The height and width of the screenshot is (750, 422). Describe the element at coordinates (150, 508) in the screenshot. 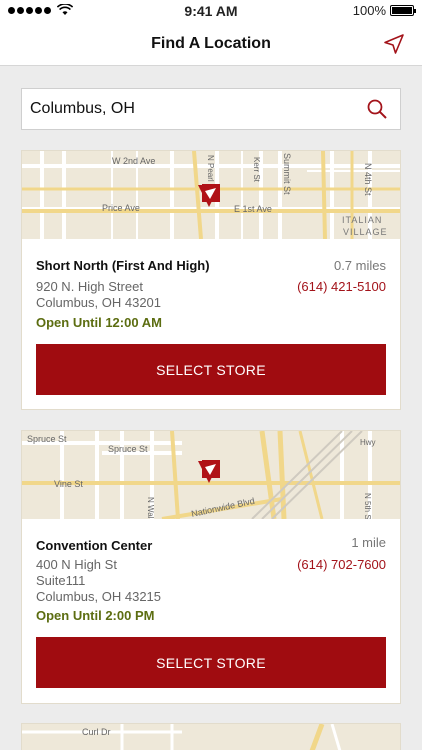

I see `map-street-label: N Wall St` at that location.